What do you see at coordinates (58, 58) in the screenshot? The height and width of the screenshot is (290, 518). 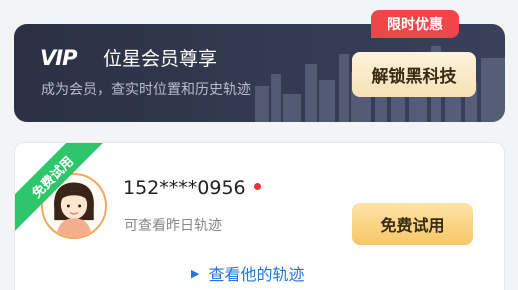 I see `vip-logo: VIP` at bounding box center [58, 58].